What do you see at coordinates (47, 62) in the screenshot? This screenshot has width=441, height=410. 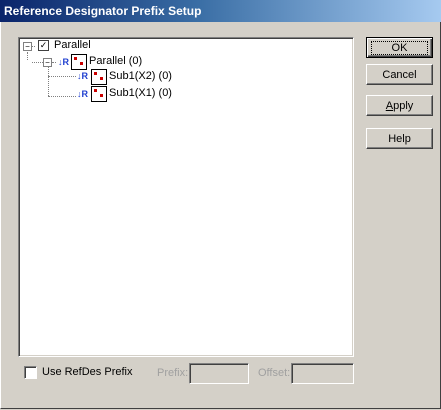 I see `child-expander-icon: −` at bounding box center [47, 62].